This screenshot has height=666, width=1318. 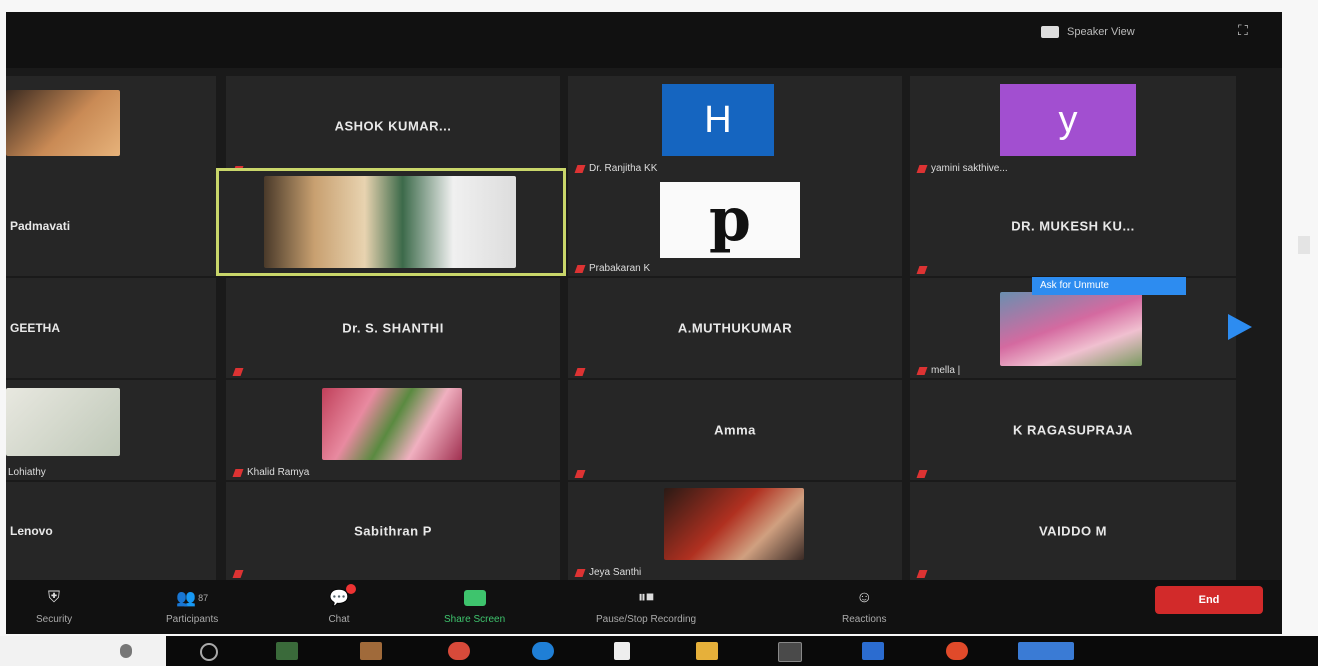 I want to click on record-button: ⏸⏹ Pause/Stop Recording, so click(x=646, y=606).